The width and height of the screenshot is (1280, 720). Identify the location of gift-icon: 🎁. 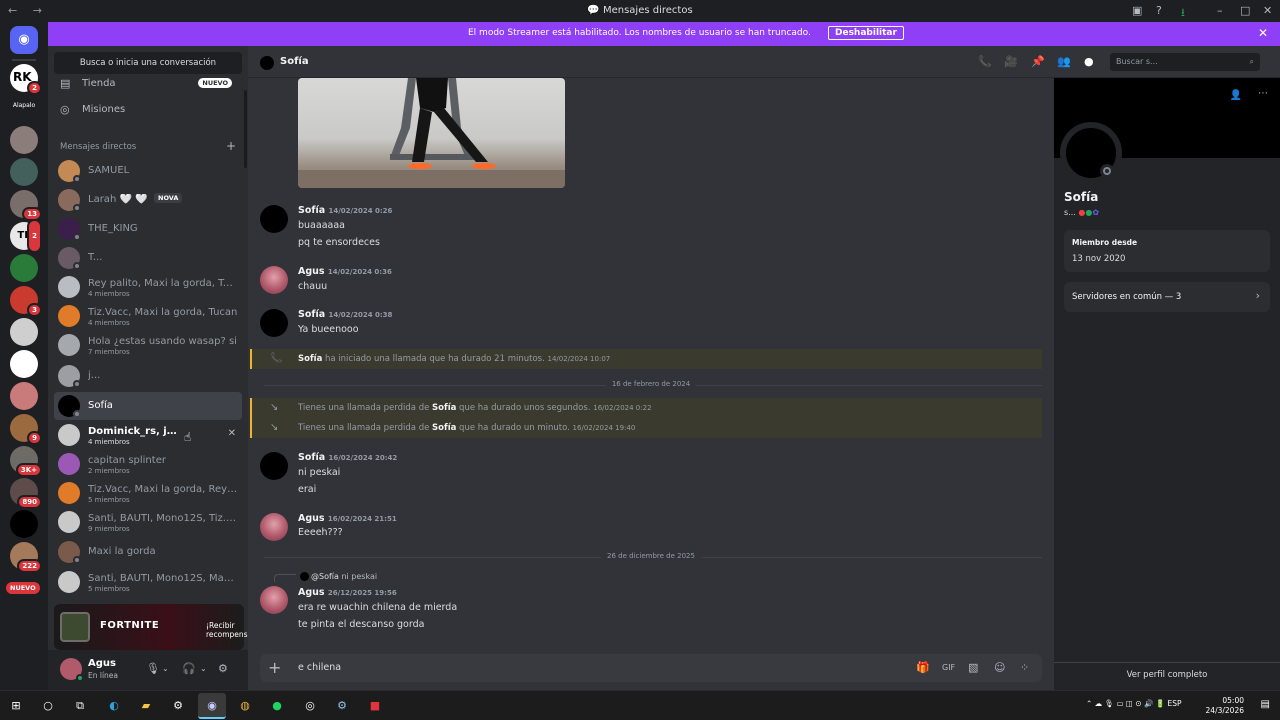
(923, 667).